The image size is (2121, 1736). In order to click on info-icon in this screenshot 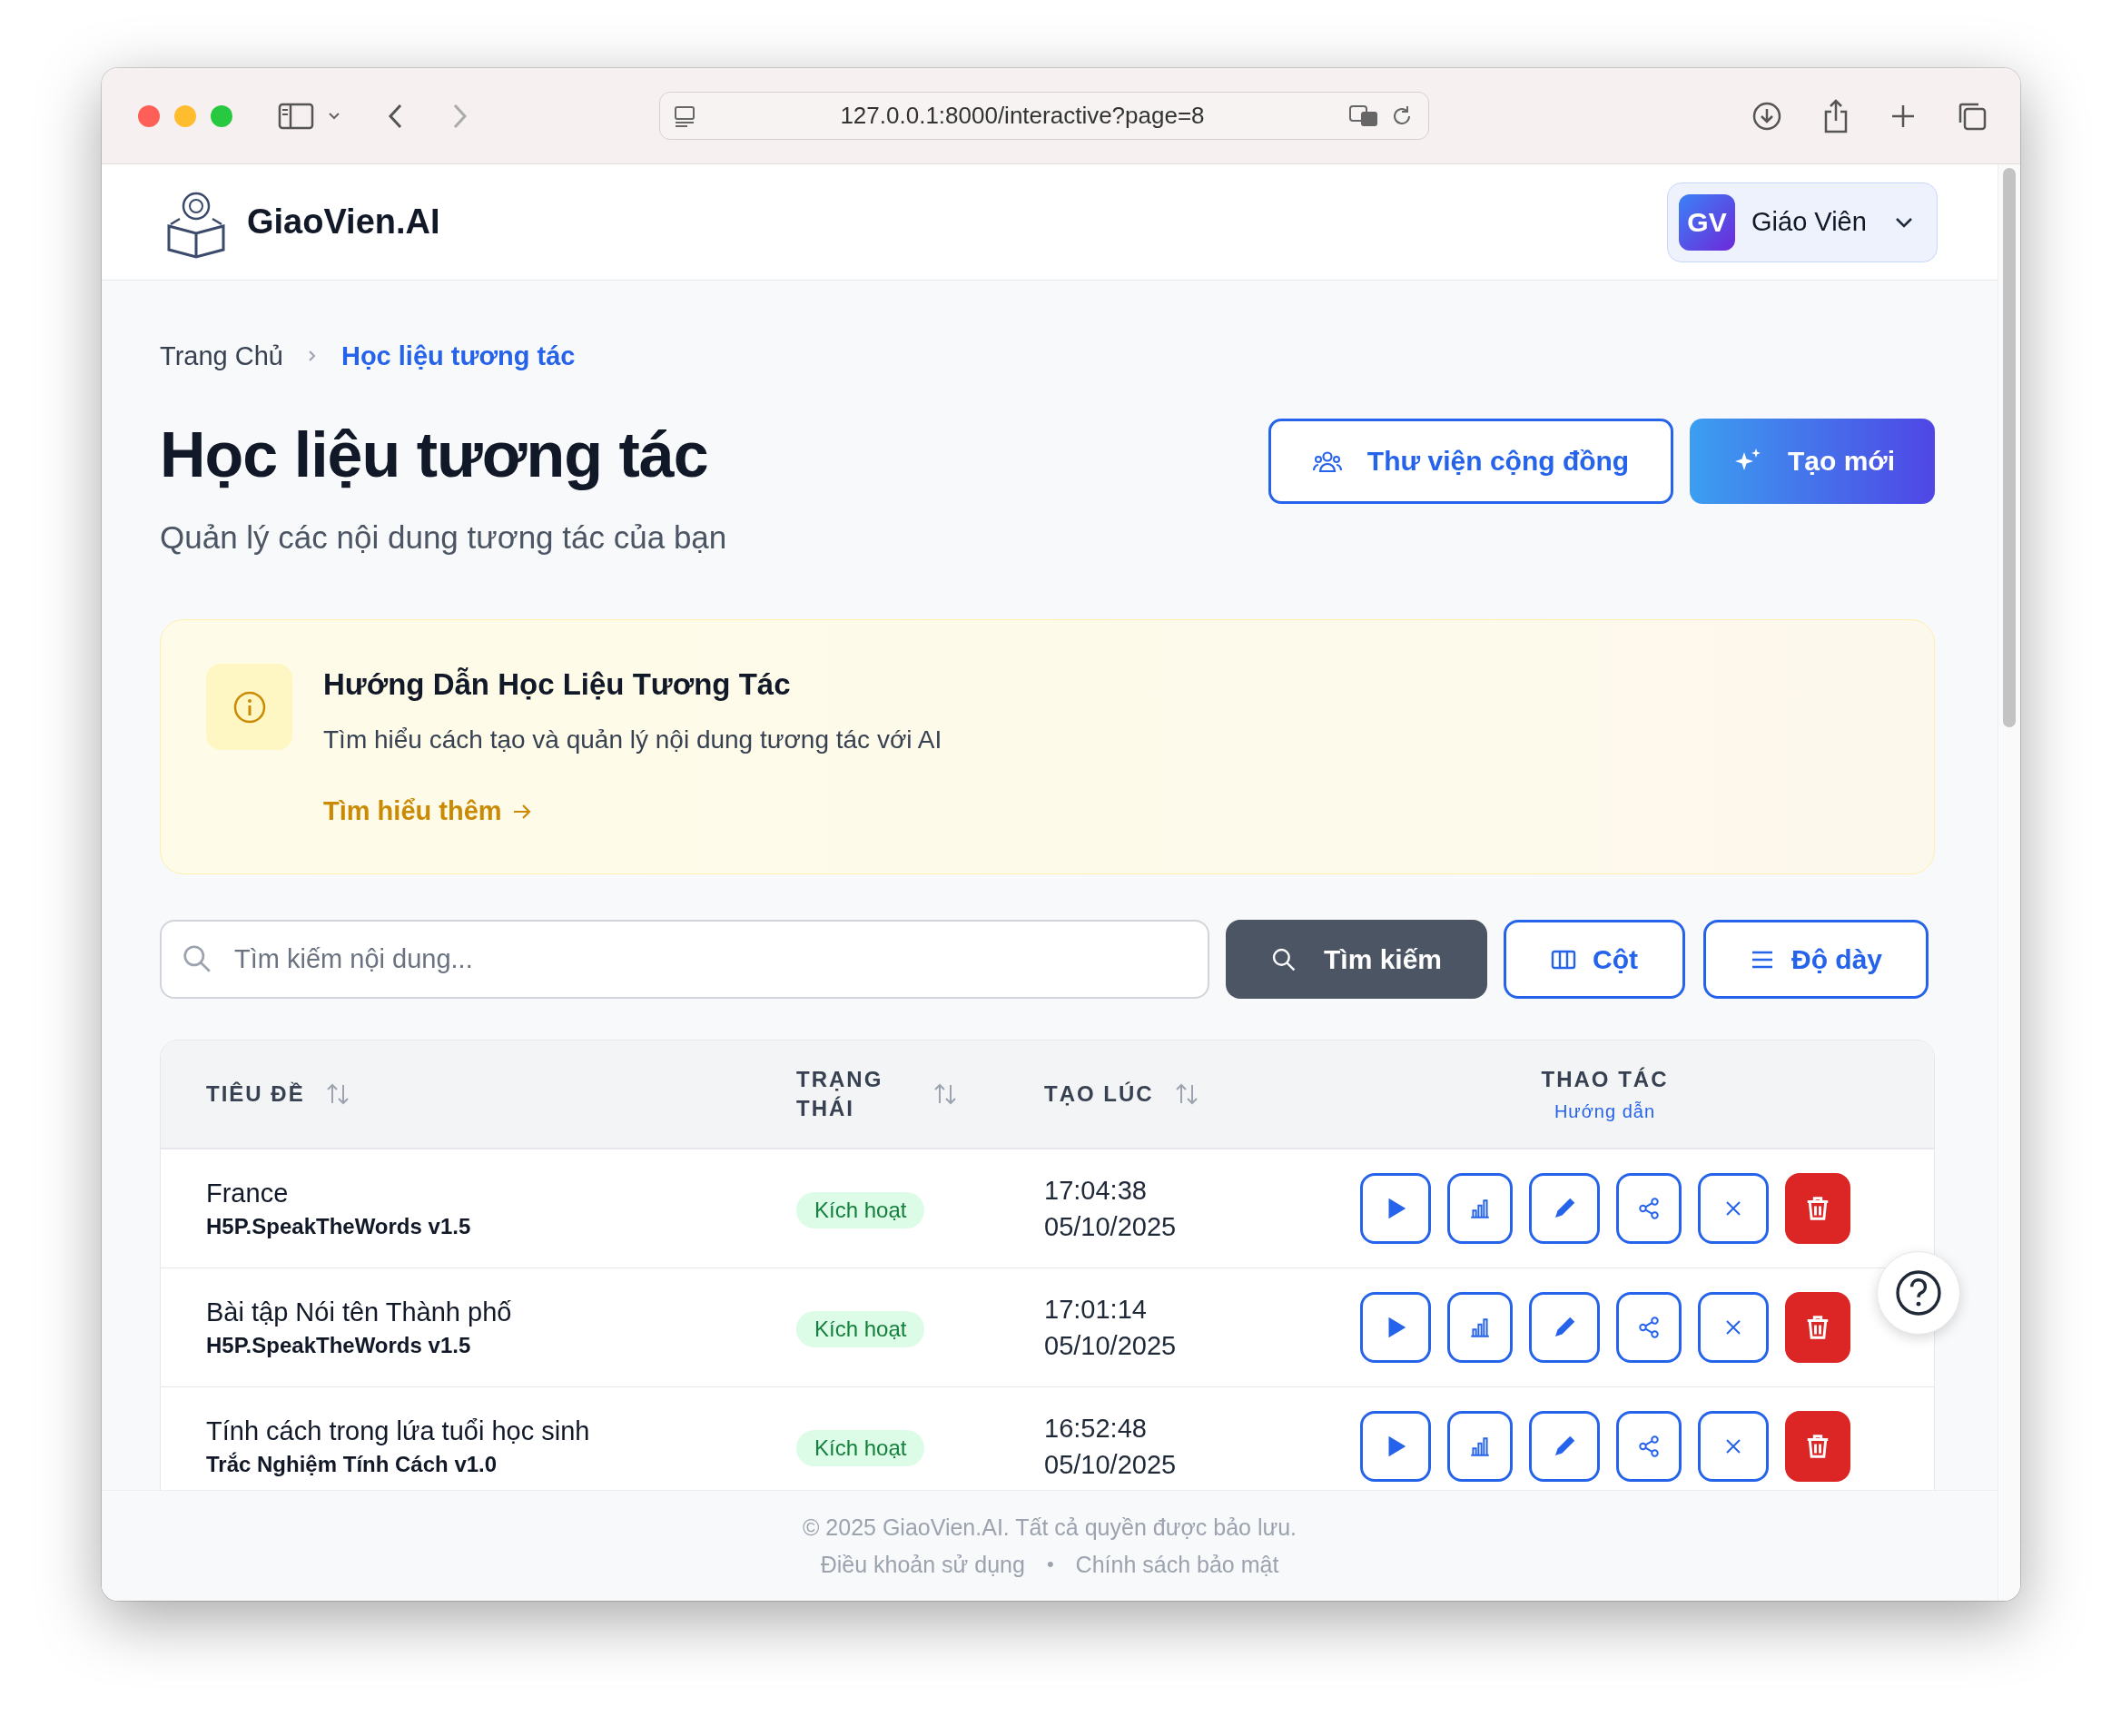, I will do `click(249, 707)`.